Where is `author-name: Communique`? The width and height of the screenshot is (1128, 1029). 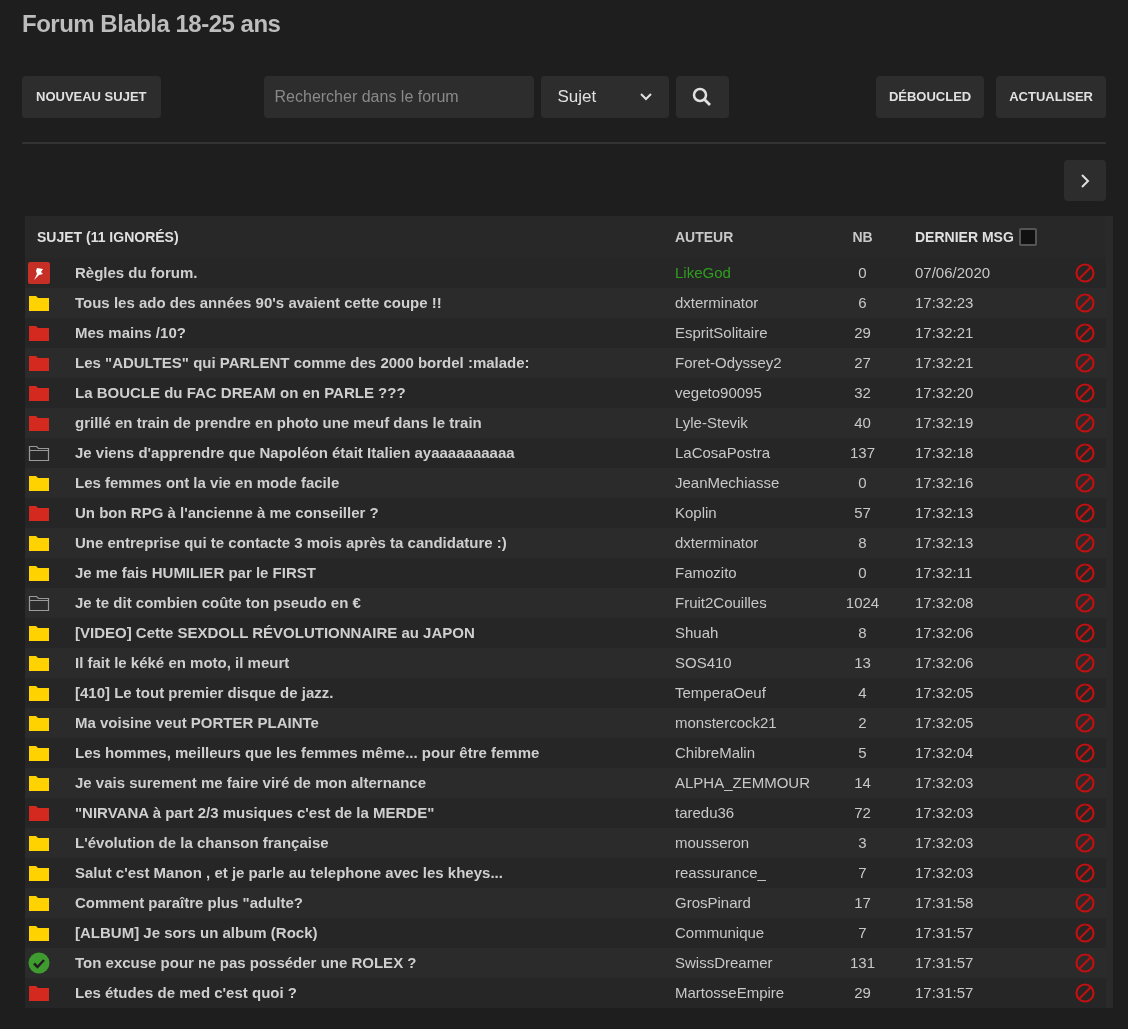 author-name: Communique is located at coordinates (750, 933).